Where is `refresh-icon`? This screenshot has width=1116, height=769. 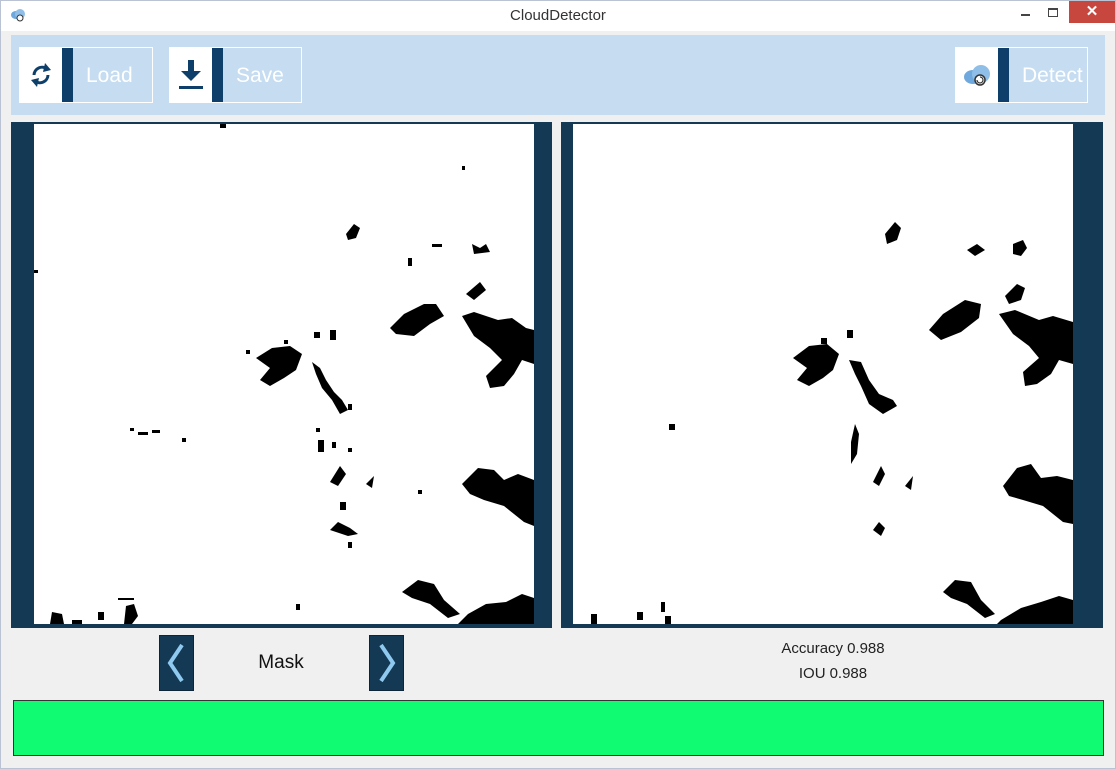
refresh-icon is located at coordinates (41, 75).